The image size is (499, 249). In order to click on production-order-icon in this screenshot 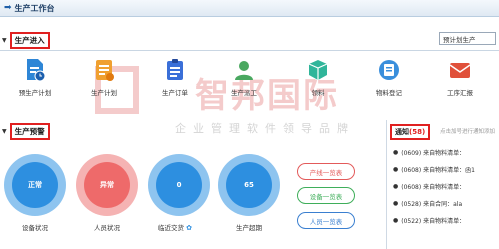, I will do `click(175, 69)`.